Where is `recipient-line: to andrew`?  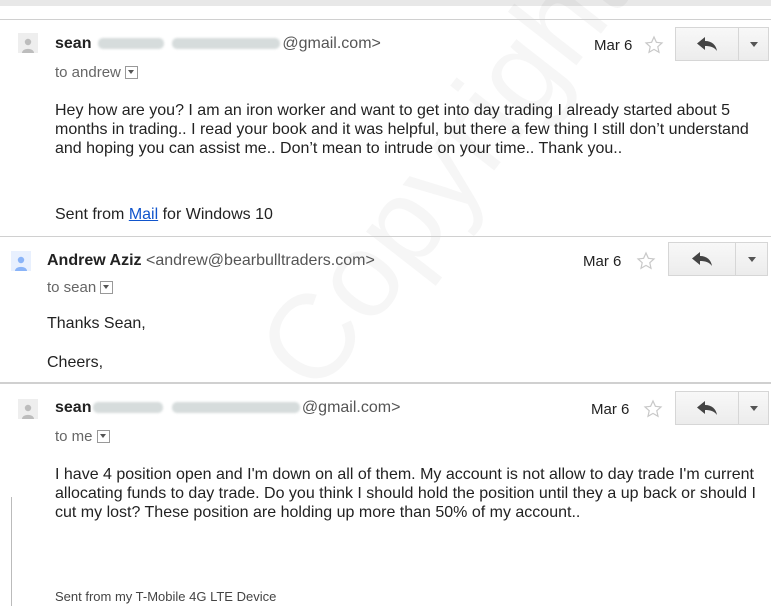
recipient-line: to andrew is located at coordinates (96, 72).